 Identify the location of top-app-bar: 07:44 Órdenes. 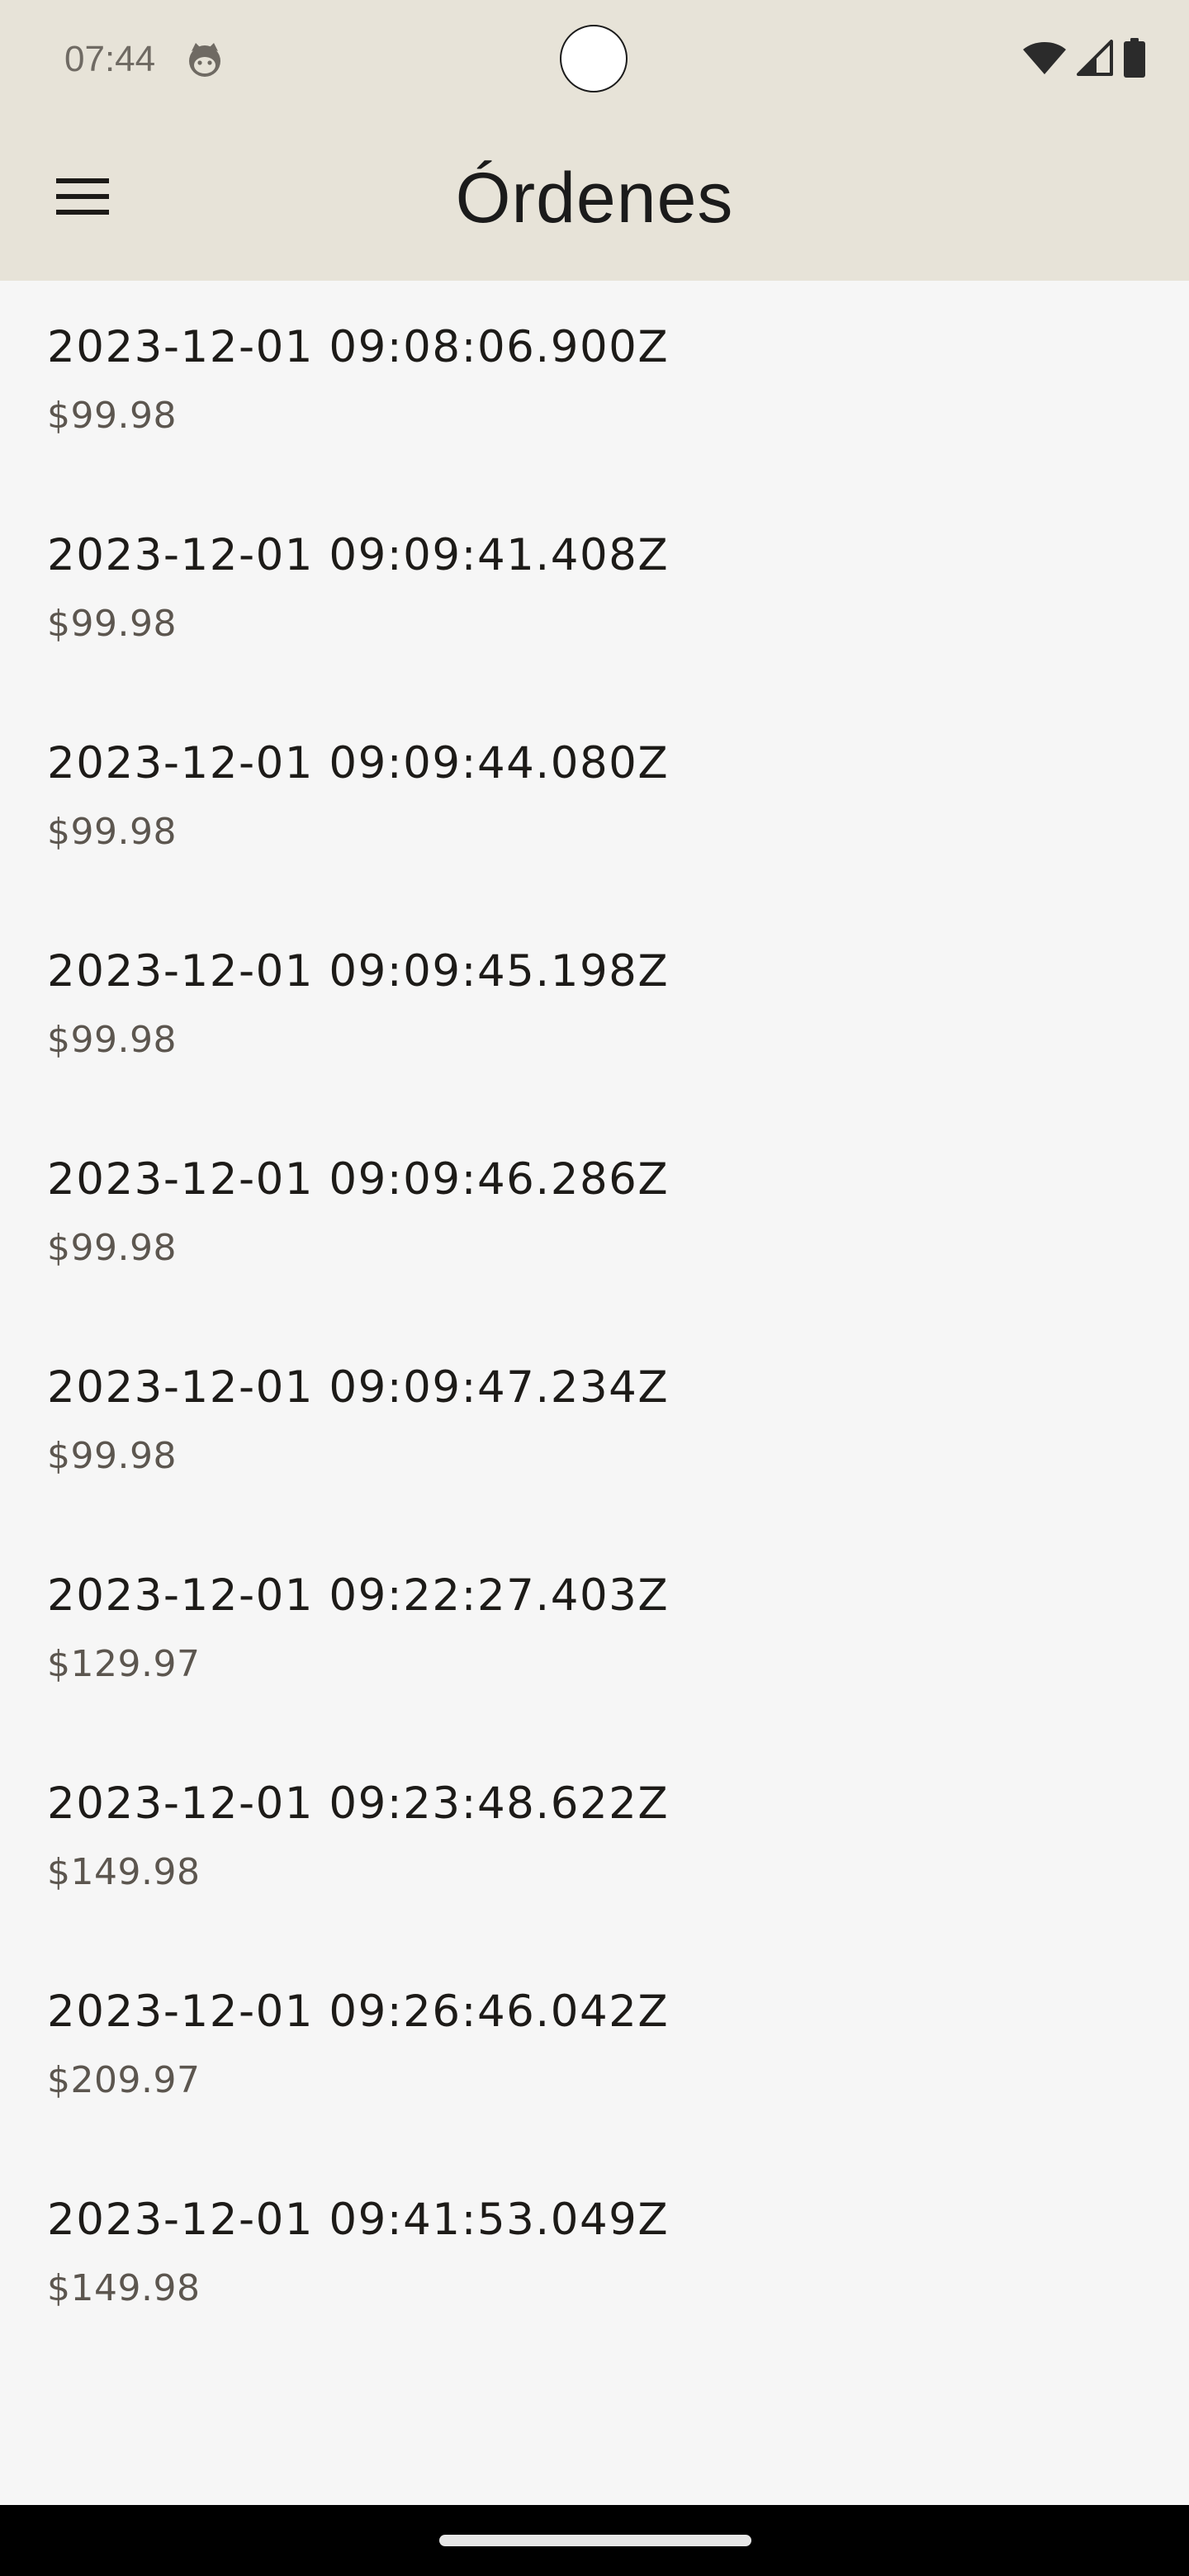
(594, 140).